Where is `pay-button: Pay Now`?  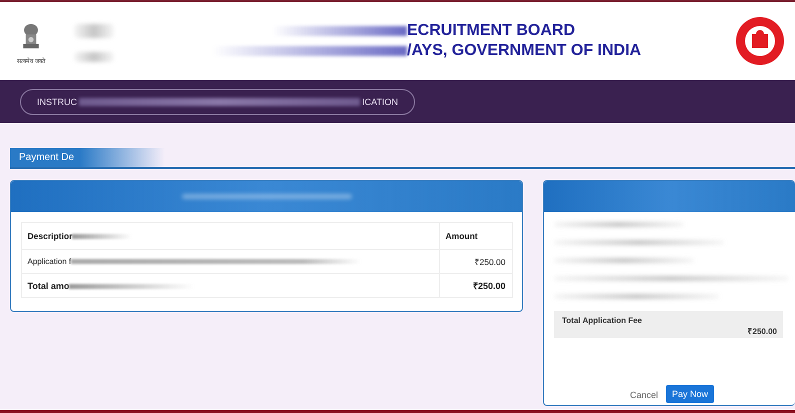 pay-button: Pay Now is located at coordinates (690, 394).